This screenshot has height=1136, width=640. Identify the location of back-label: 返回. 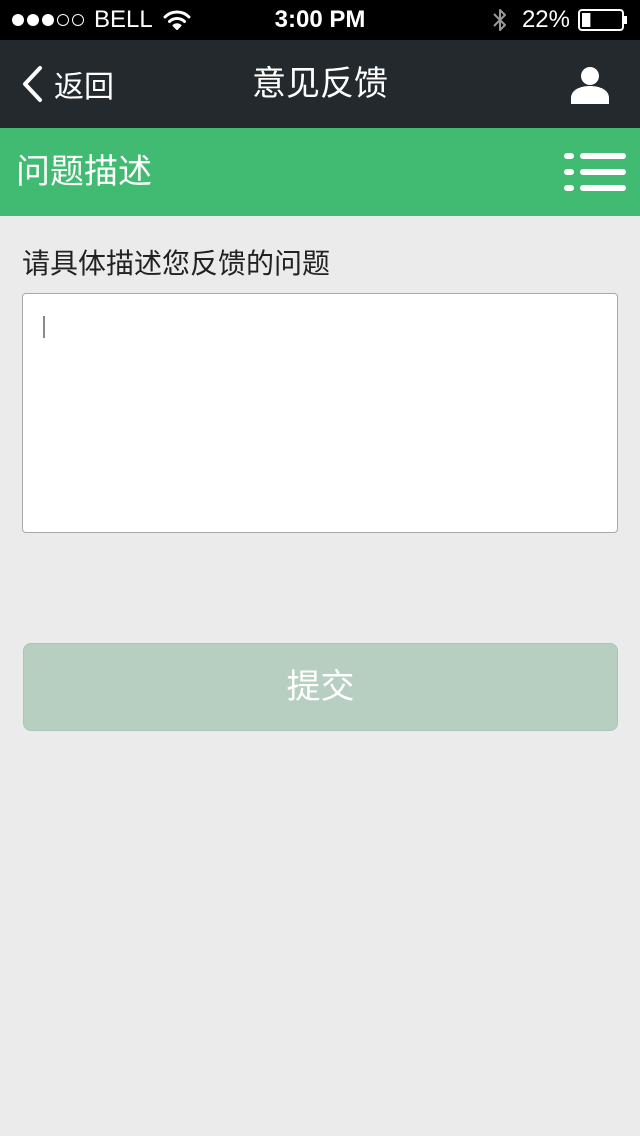
(84, 87).